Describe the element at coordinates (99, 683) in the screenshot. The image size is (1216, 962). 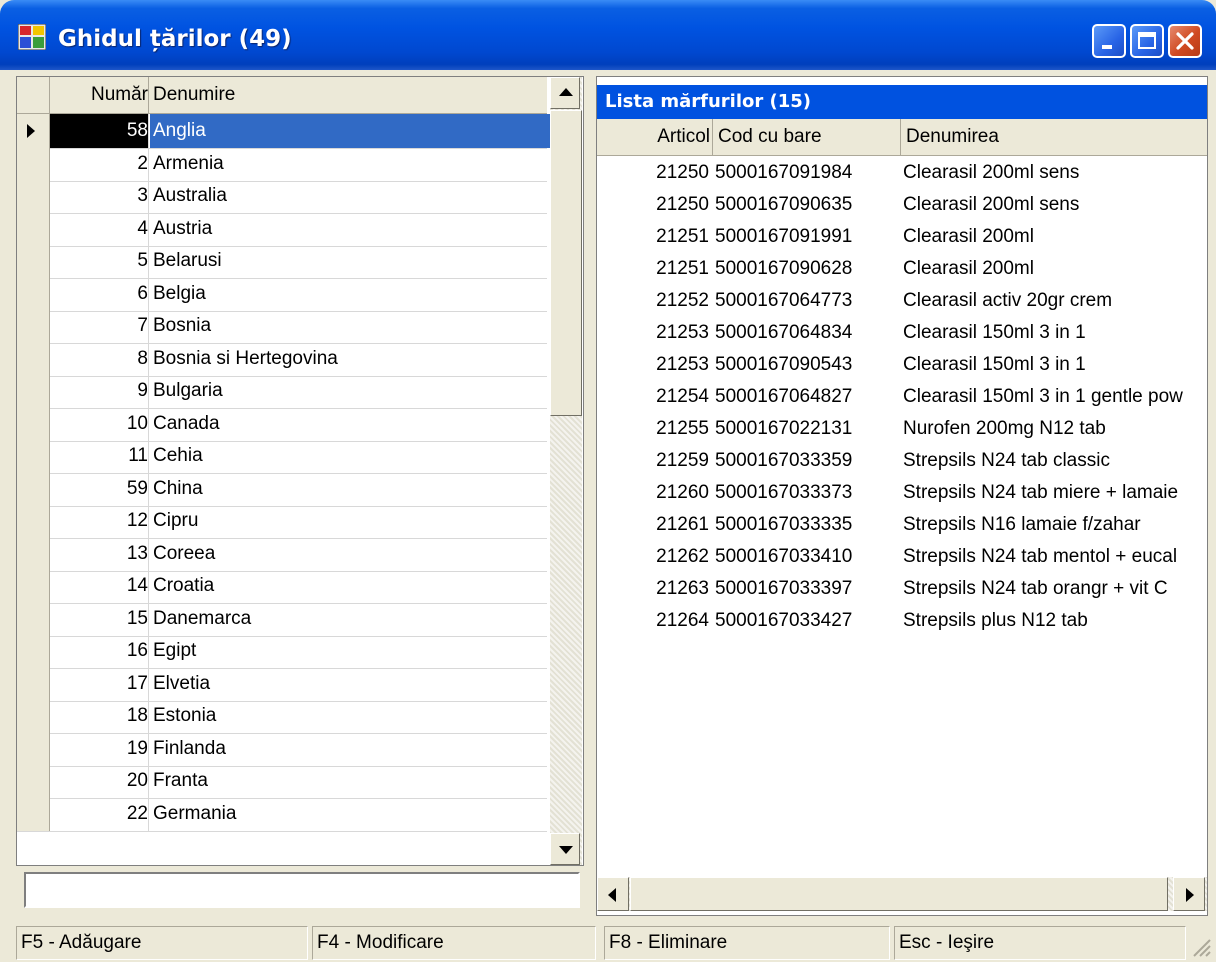
I see `country-number-cell: 17` at that location.